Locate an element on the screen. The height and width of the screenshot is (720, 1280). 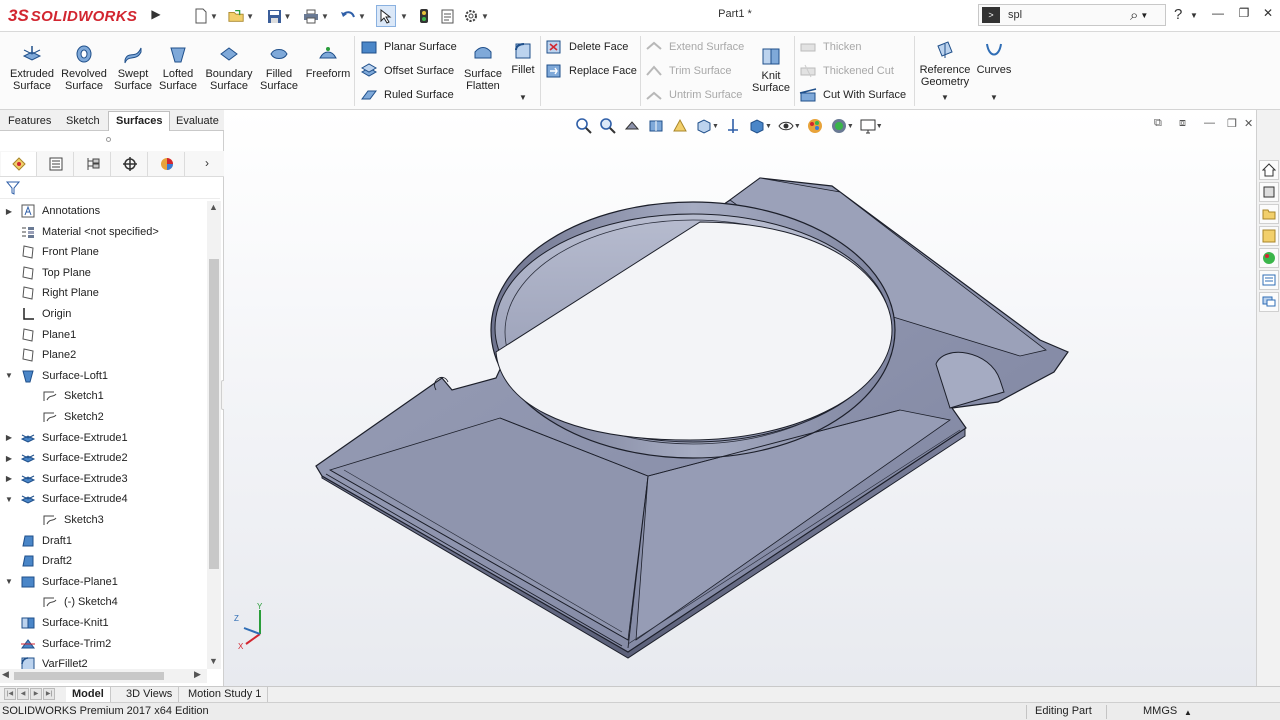
surface-flatten-button: Surface Flatten is located at coordinates (483, 68).